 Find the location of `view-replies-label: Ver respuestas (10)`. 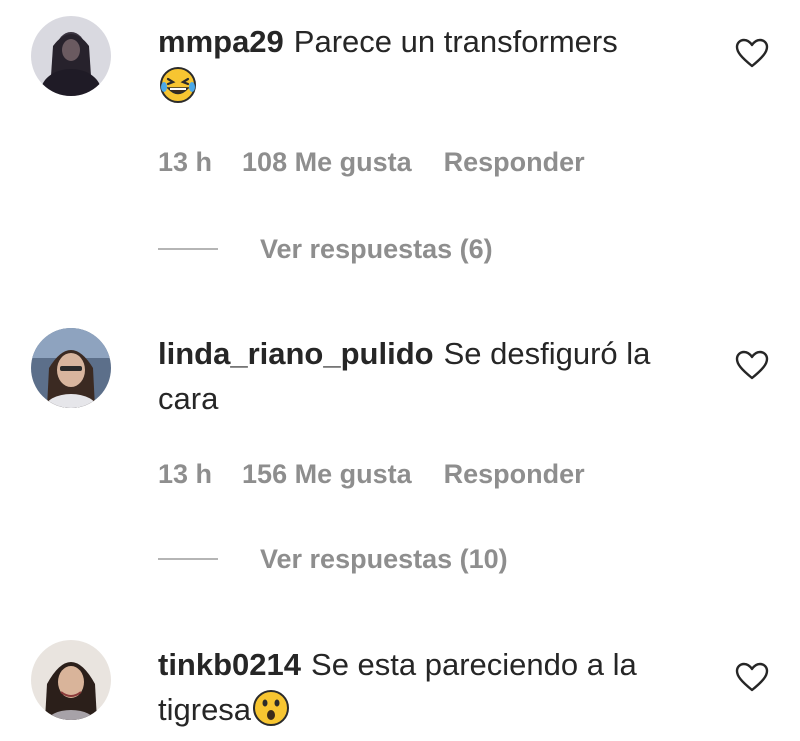

view-replies-label: Ver respuestas (10) is located at coordinates (384, 558).